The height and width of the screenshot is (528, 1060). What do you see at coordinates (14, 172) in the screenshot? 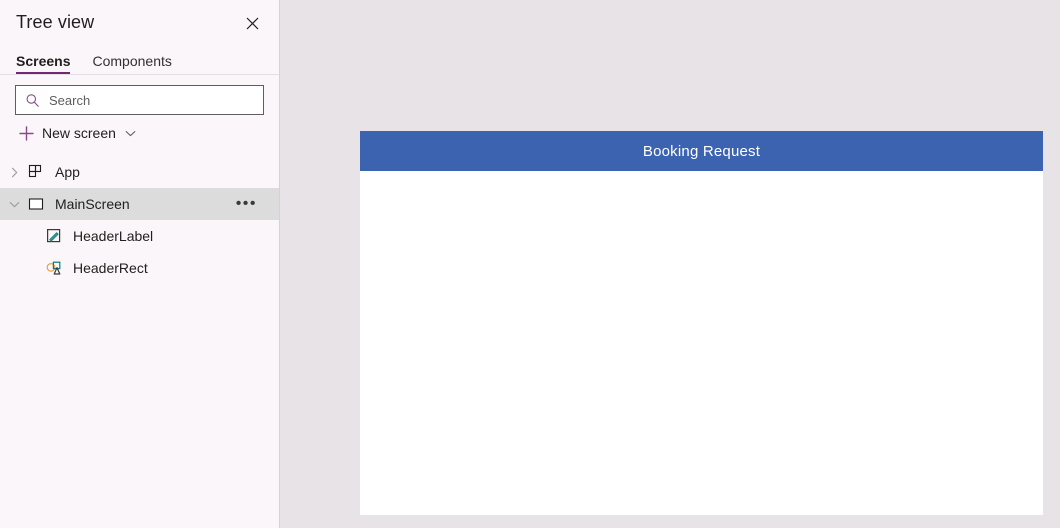
I see `chevron-right-icon` at bounding box center [14, 172].